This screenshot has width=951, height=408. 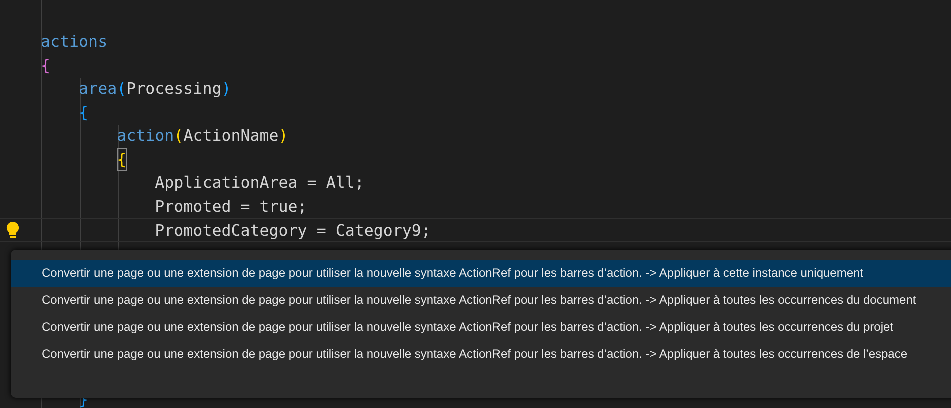 I want to click on menu-item: Convertir une page ou une extension de page pour utiliser la nouvelle syntaxe ActionRef pour les barres d’action. -> Appliquer à toutes les occurrences du document, so click(x=481, y=300).